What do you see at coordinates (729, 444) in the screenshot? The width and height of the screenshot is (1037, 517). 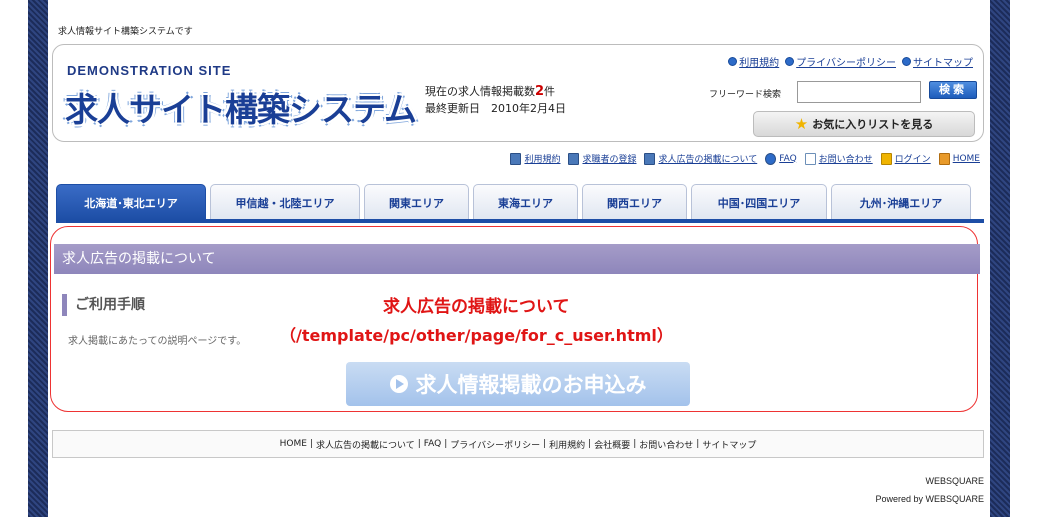 I see `footer-link-sitemap: サイトマップ` at bounding box center [729, 444].